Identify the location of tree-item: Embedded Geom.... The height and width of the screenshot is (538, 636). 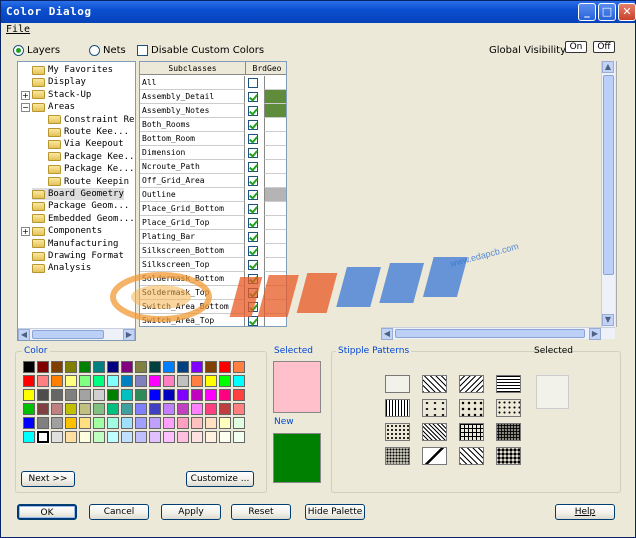
(83, 219).